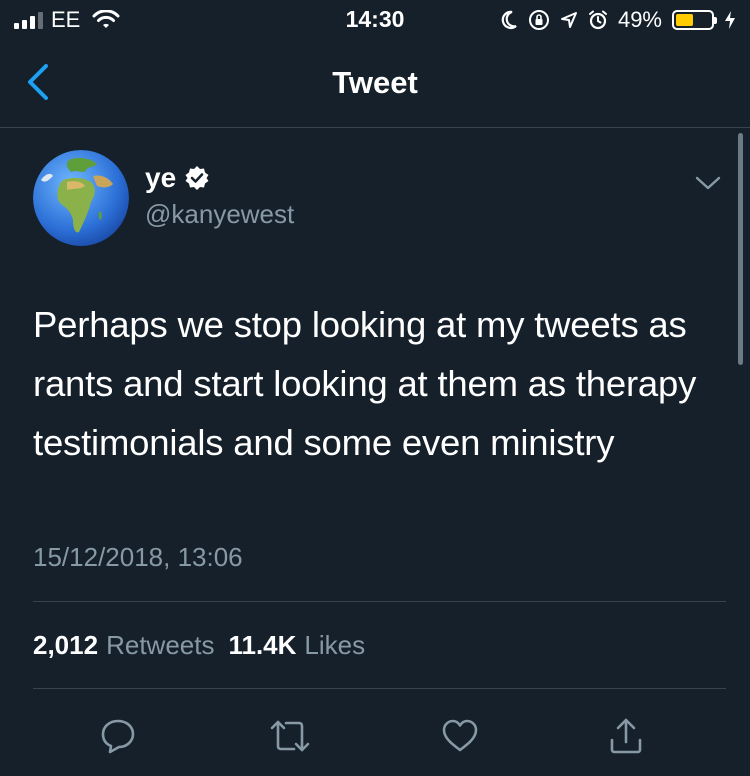 This screenshot has height=776, width=750. I want to click on tweet-menu-button, so click(708, 183).